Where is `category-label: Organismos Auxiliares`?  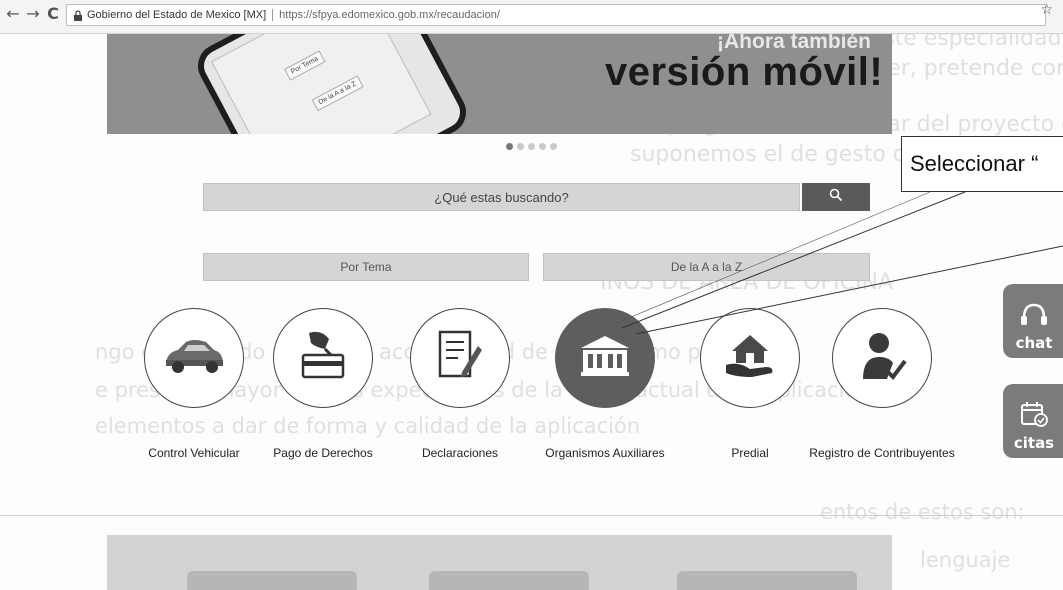
category-label: Organismos Auxiliares is located at coordinates (605, 453).